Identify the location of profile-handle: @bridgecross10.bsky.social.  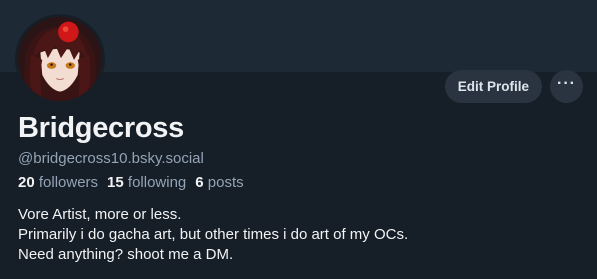
(111, 158).